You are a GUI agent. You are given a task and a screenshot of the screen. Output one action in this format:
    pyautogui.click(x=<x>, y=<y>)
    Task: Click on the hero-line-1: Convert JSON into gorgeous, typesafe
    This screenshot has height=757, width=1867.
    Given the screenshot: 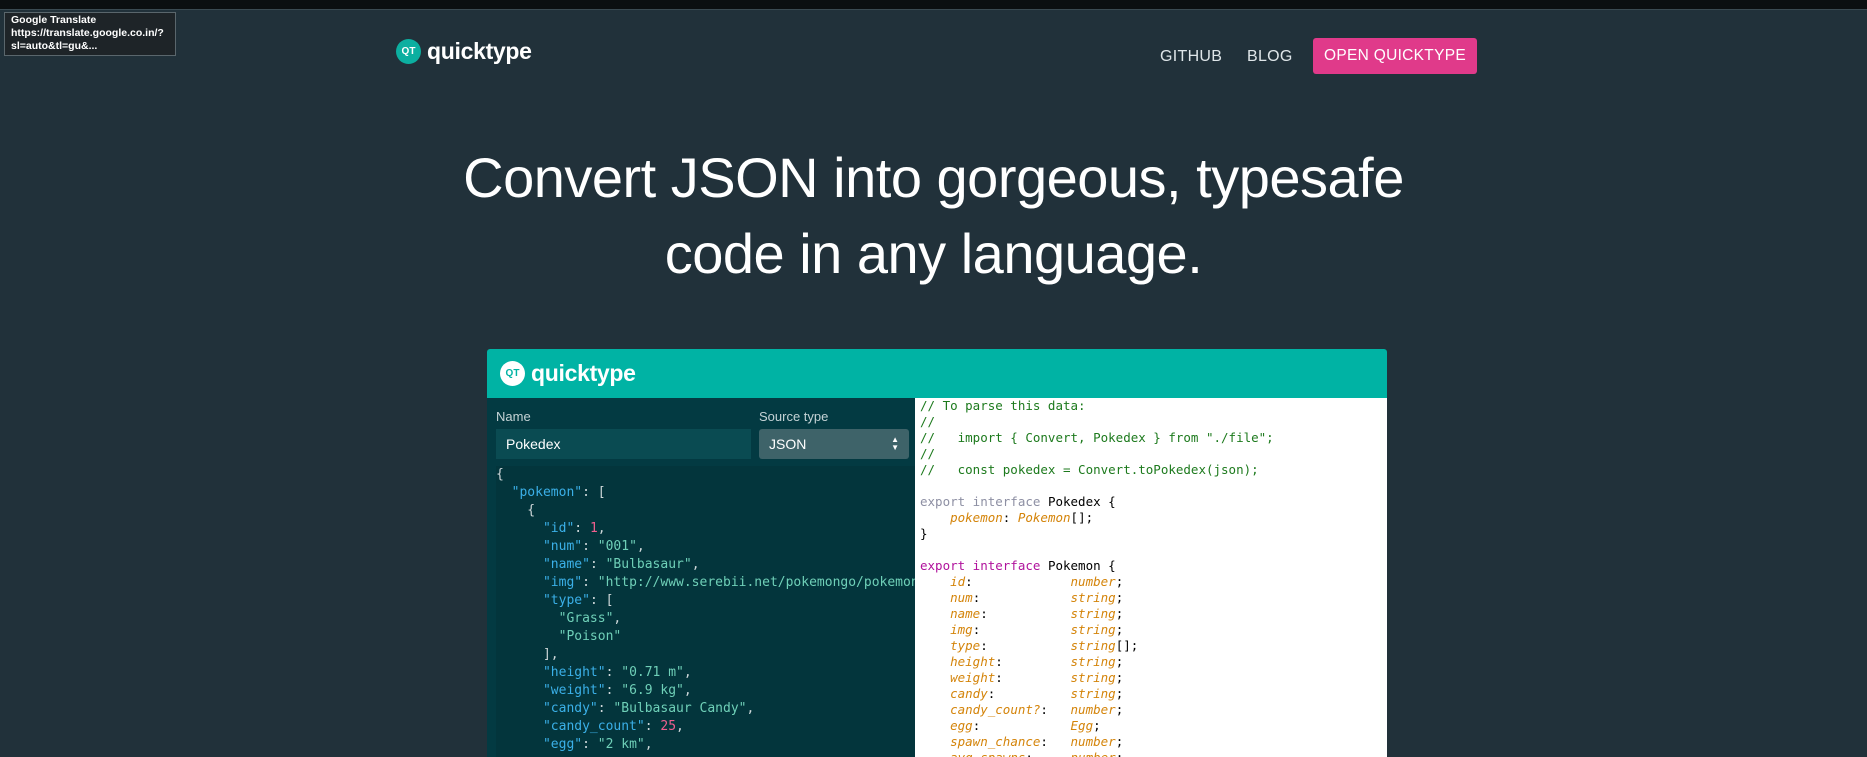 What is the action you would take?
    pyautogui.click(x=933, y=177)
    